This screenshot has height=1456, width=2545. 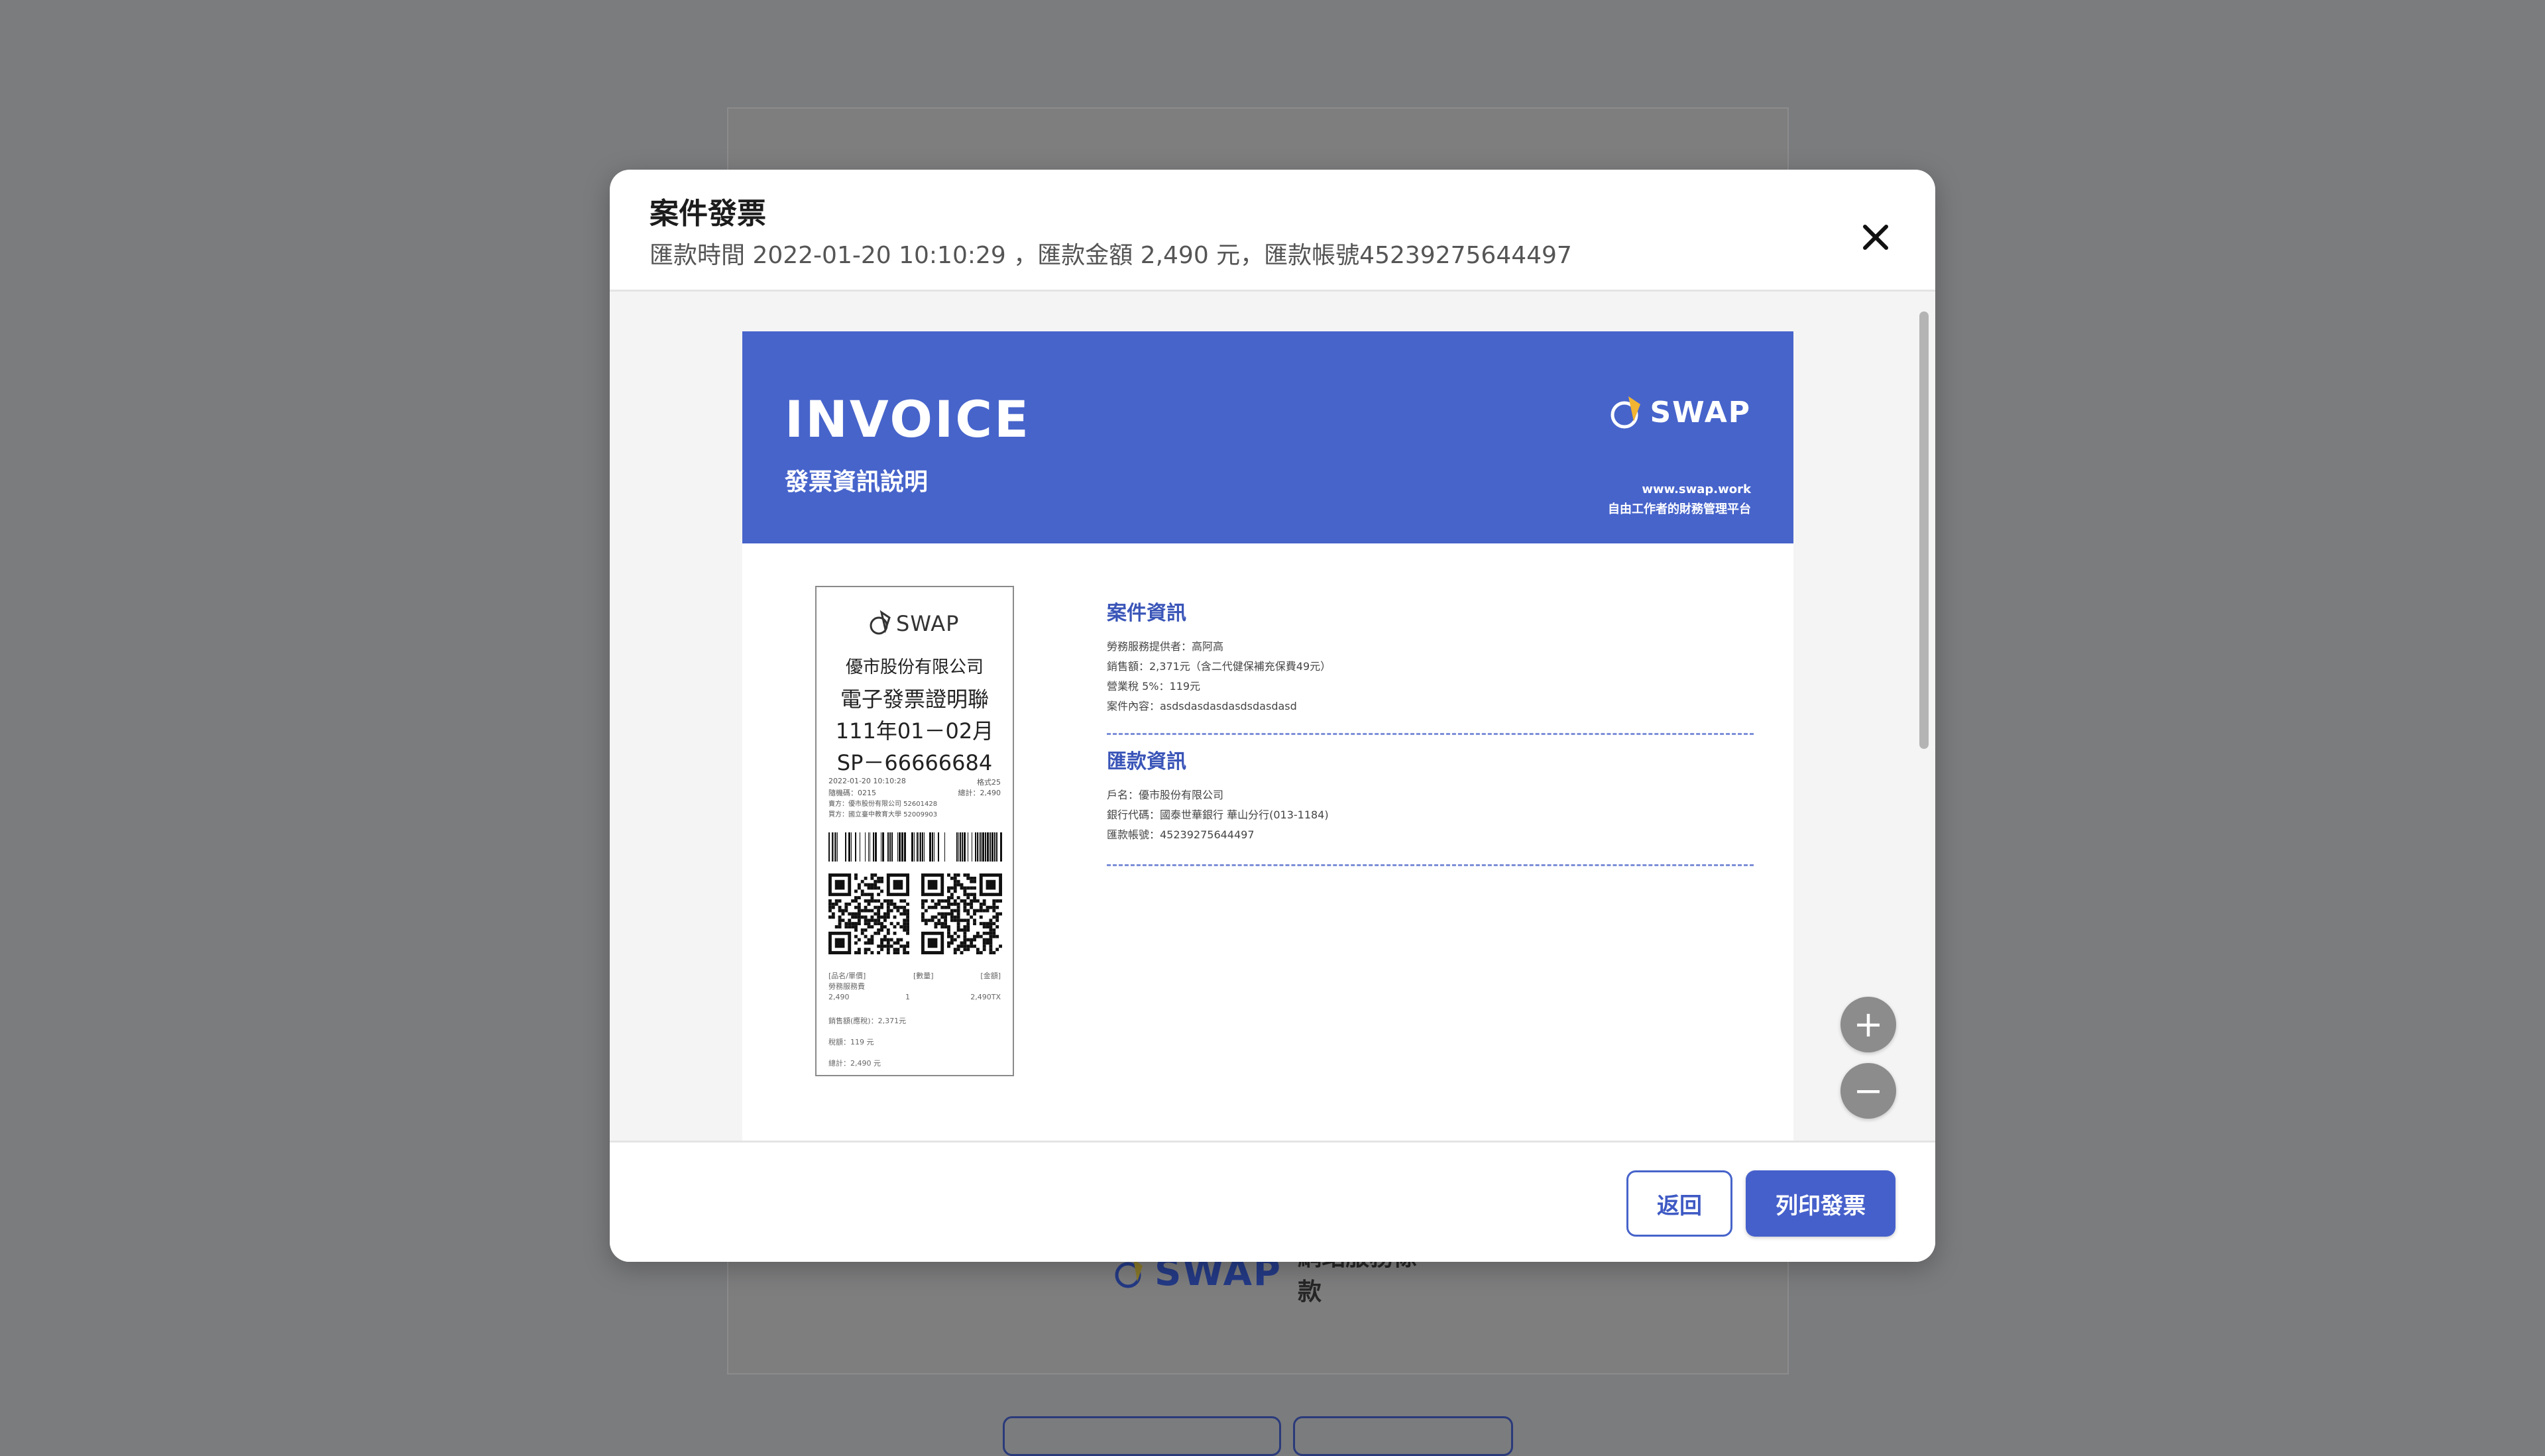 What do you see at coordinates (1820, 1204) in the screenshot?
I see `print-invoice-button: 列印發票` at bounding box center [1820, 1204].